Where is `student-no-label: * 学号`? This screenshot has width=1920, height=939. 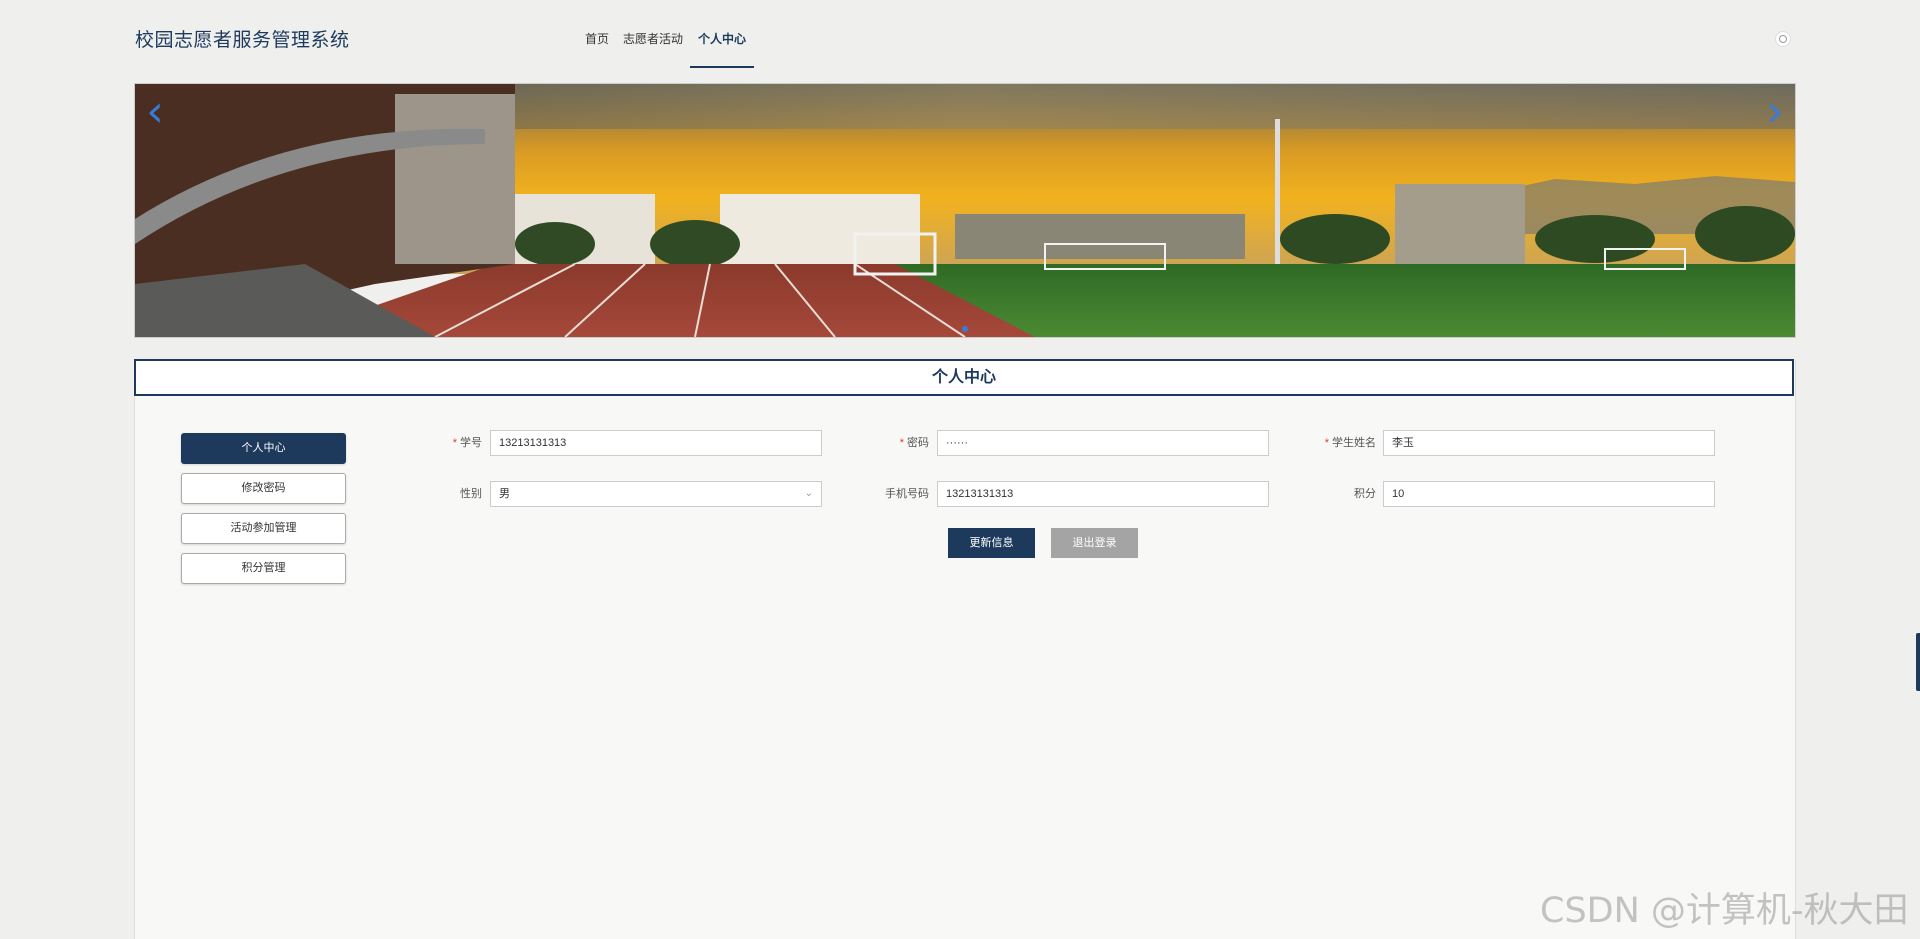
student-no-label: * 学号 is located at coordinates (467, 443).